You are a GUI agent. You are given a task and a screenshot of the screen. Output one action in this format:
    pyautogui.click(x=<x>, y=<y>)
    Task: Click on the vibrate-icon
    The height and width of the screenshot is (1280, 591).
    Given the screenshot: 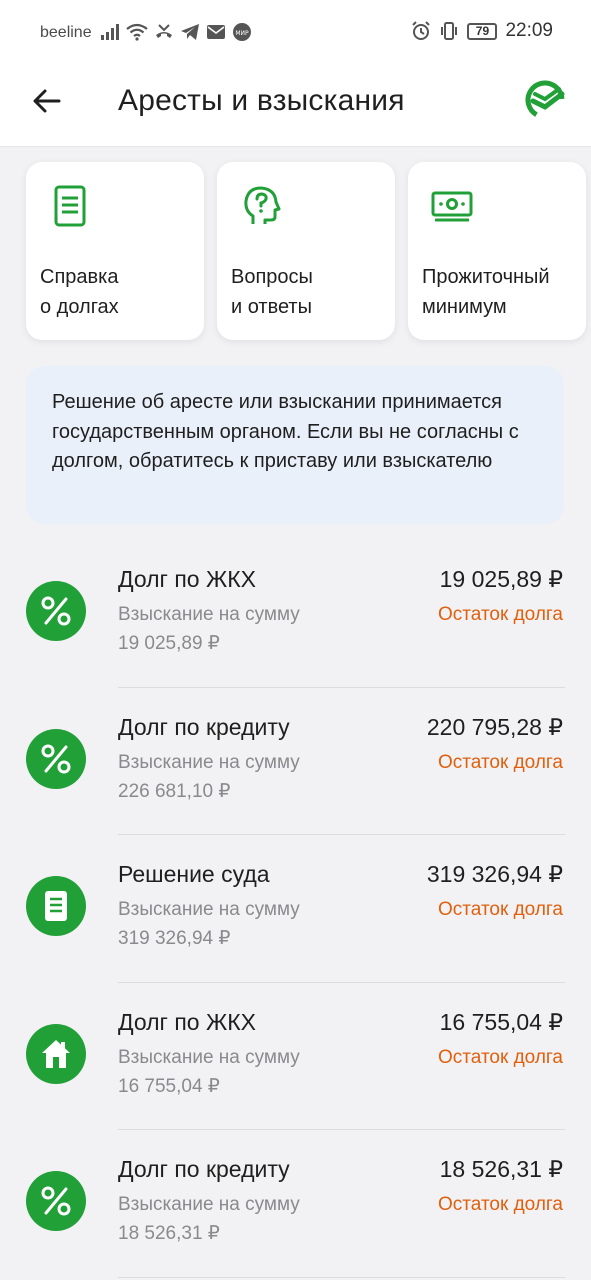 What is the action you would take?
    pyautogui.click(x=449, y=31)
    